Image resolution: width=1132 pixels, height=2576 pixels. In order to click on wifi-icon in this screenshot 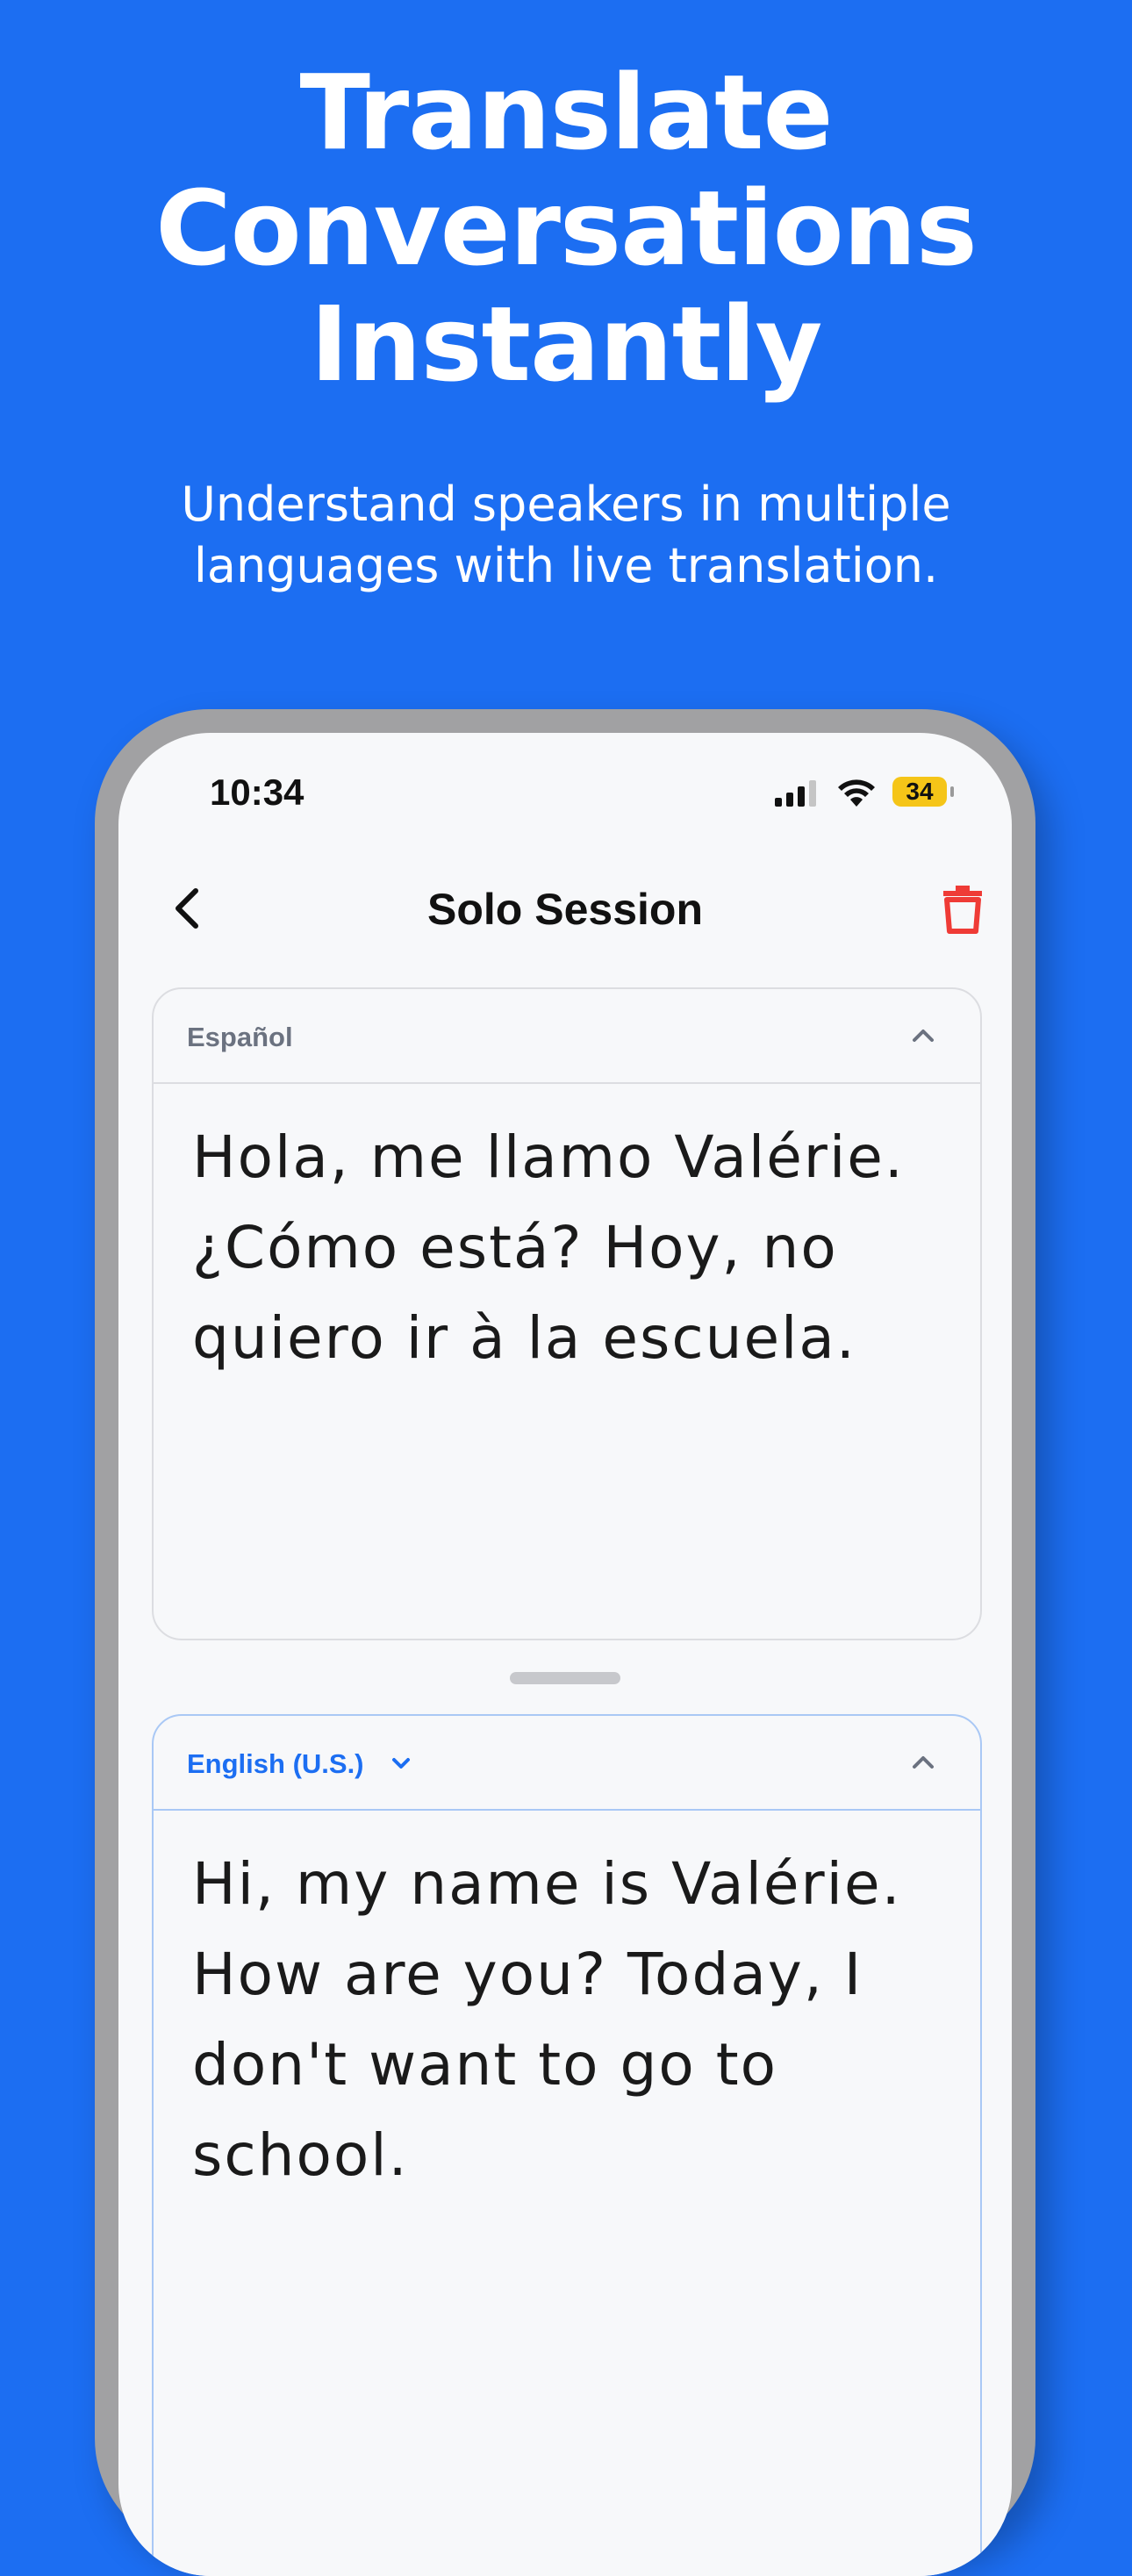, I will do `click(857, 793)`.